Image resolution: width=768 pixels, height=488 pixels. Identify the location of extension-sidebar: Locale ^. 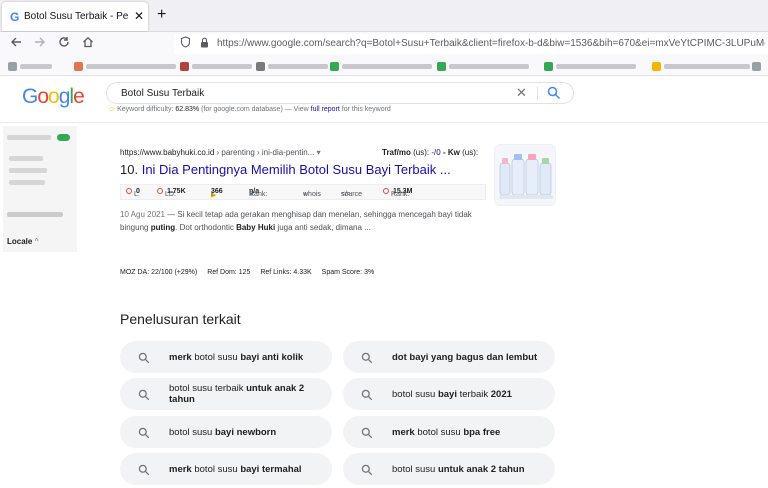
(40, 189).